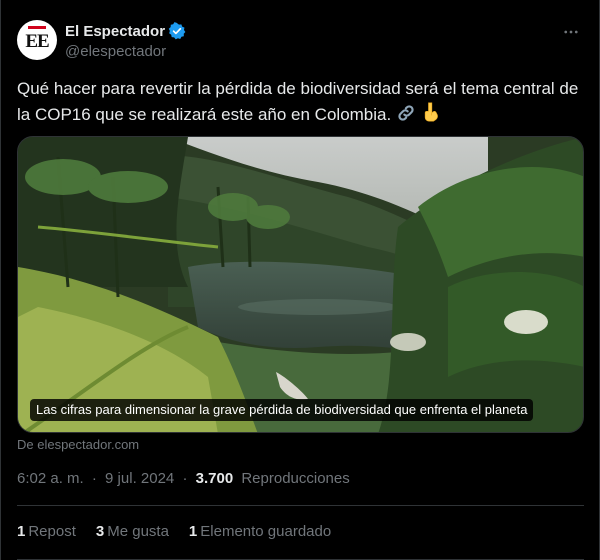 This screenshot has width=600, height=560. What do you see at coordinates (21, 531) in the screenshot?
I see `reposts-count: 1` at bounding box center [21, 531].